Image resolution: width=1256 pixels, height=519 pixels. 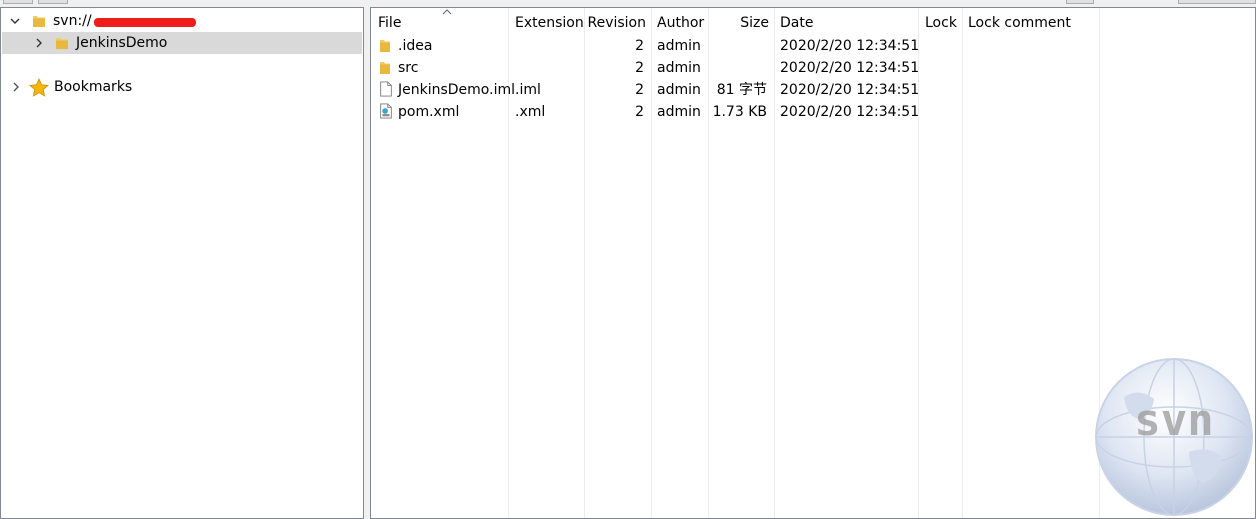 What do you see at coordinates (530, 112) in the screenshot?
I see `file-extension: .xml` at bounding box center [530, 112].